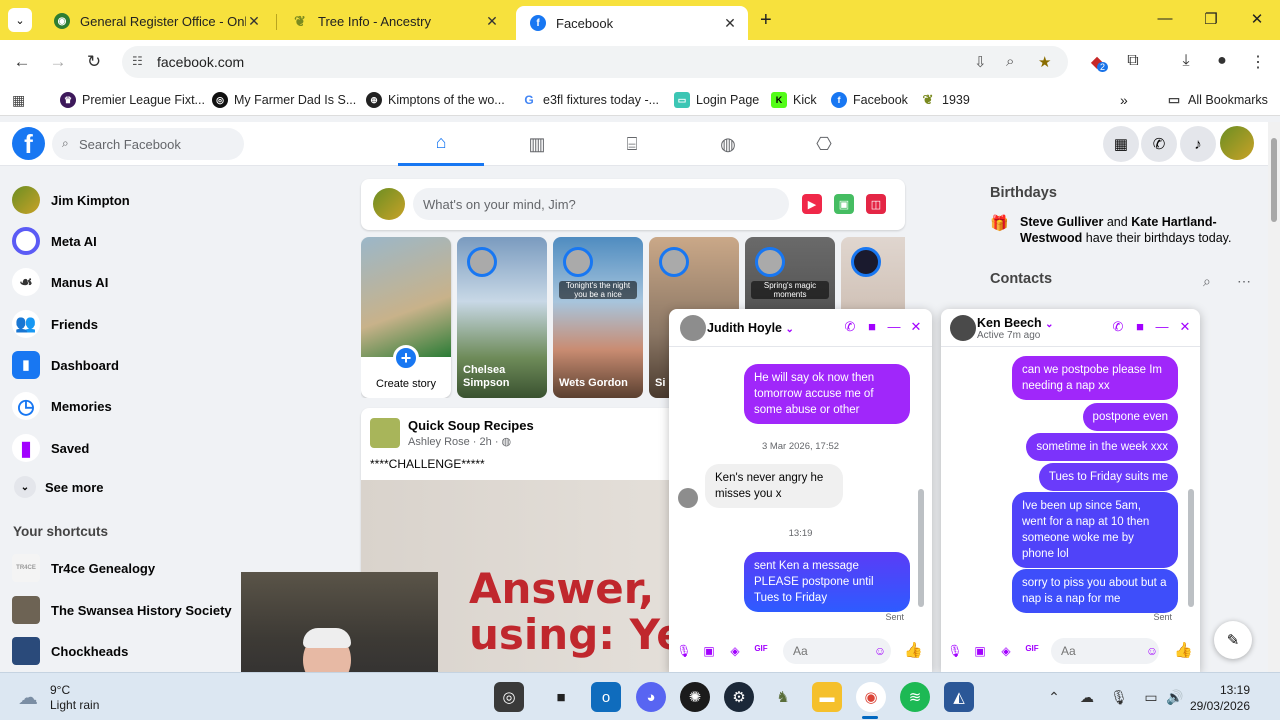 The height and width of the screenshot is (720, 1280). What do you see at coordinates (1015, 323) in the screenshot?
I see `chat-contact-name: Ken Beech ⌄` at bounding box center [1015, 323].